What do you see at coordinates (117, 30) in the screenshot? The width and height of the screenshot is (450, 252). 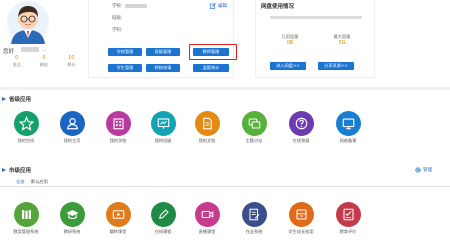 I see `subject-label: 学科:` at bounding box center [117, 30].